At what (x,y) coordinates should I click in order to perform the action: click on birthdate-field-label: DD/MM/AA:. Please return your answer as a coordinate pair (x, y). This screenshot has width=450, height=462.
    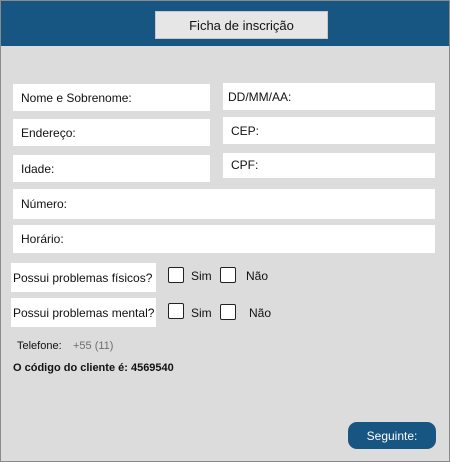
    Looking at the image, I should click on (260, 96).